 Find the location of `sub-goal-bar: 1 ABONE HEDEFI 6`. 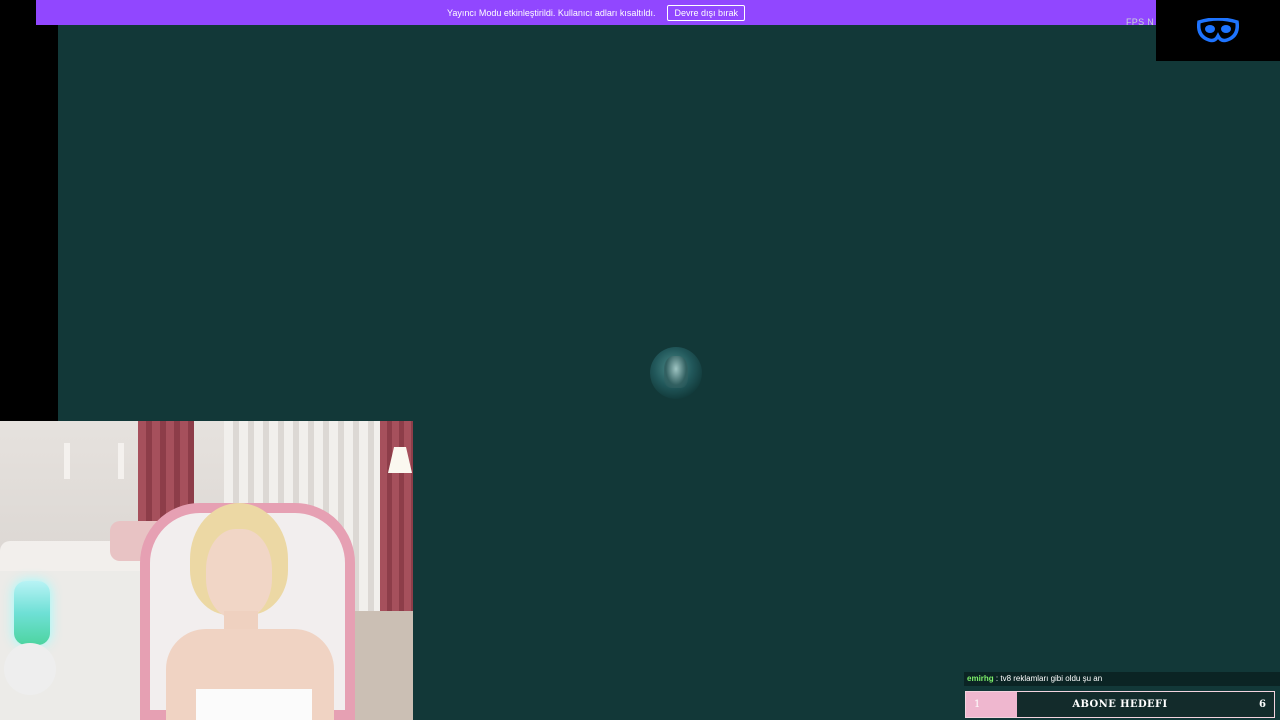

sub-goal-bar: 1 ABONE HEDEFI 6 is located at coordinates (1120, 704).